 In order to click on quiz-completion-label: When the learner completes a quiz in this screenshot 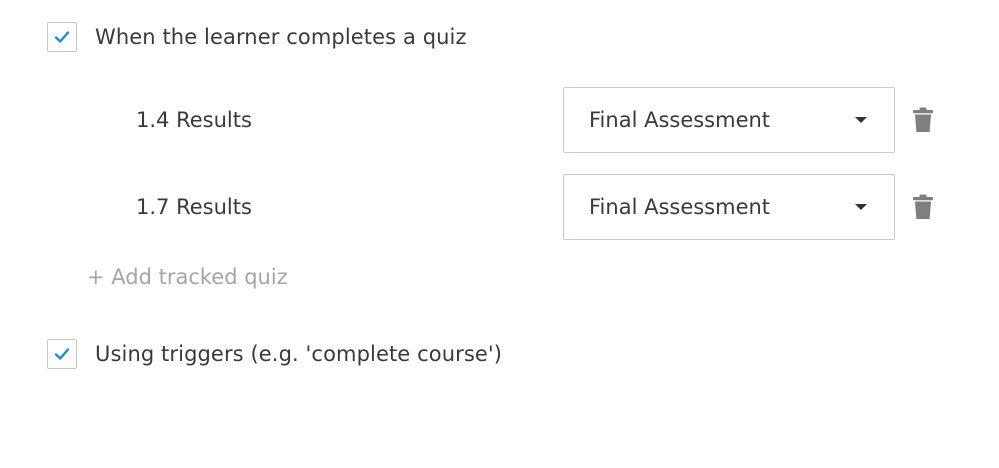, I will do `click(281, 37)`.